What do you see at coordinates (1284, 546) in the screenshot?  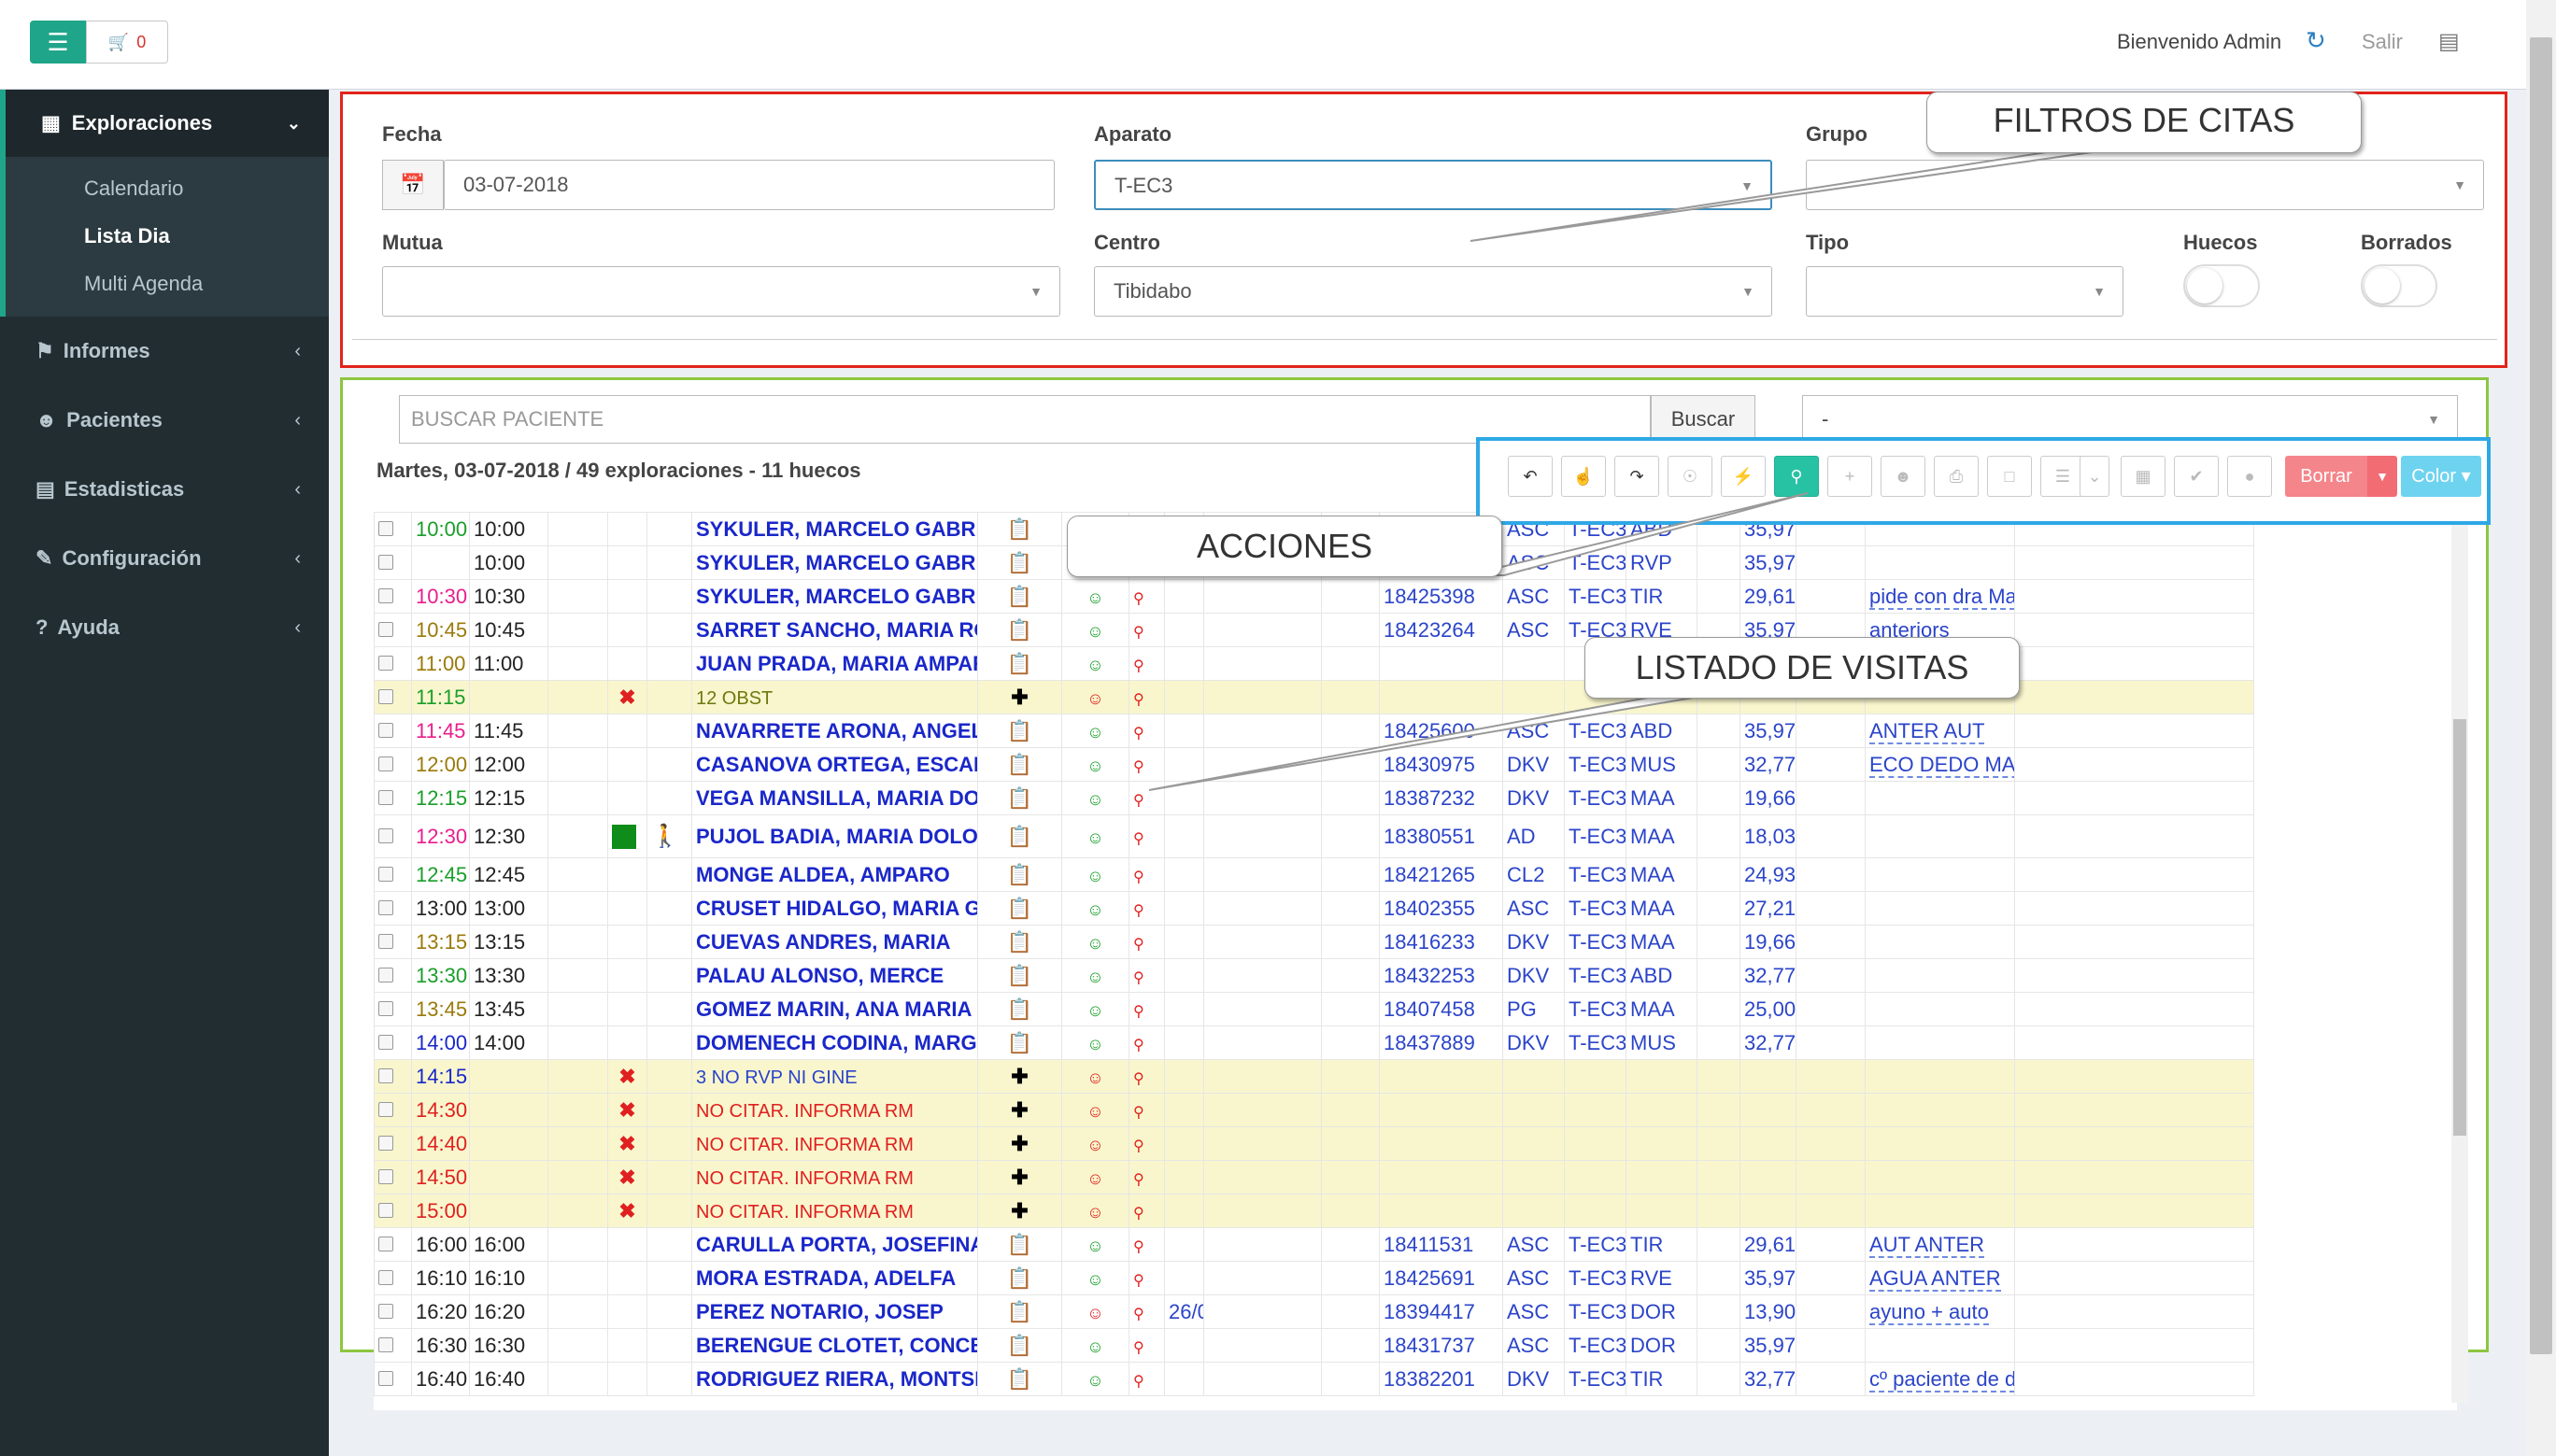 I see `callout-acciones: ACCIONES` at bounding box center [1284, 546].